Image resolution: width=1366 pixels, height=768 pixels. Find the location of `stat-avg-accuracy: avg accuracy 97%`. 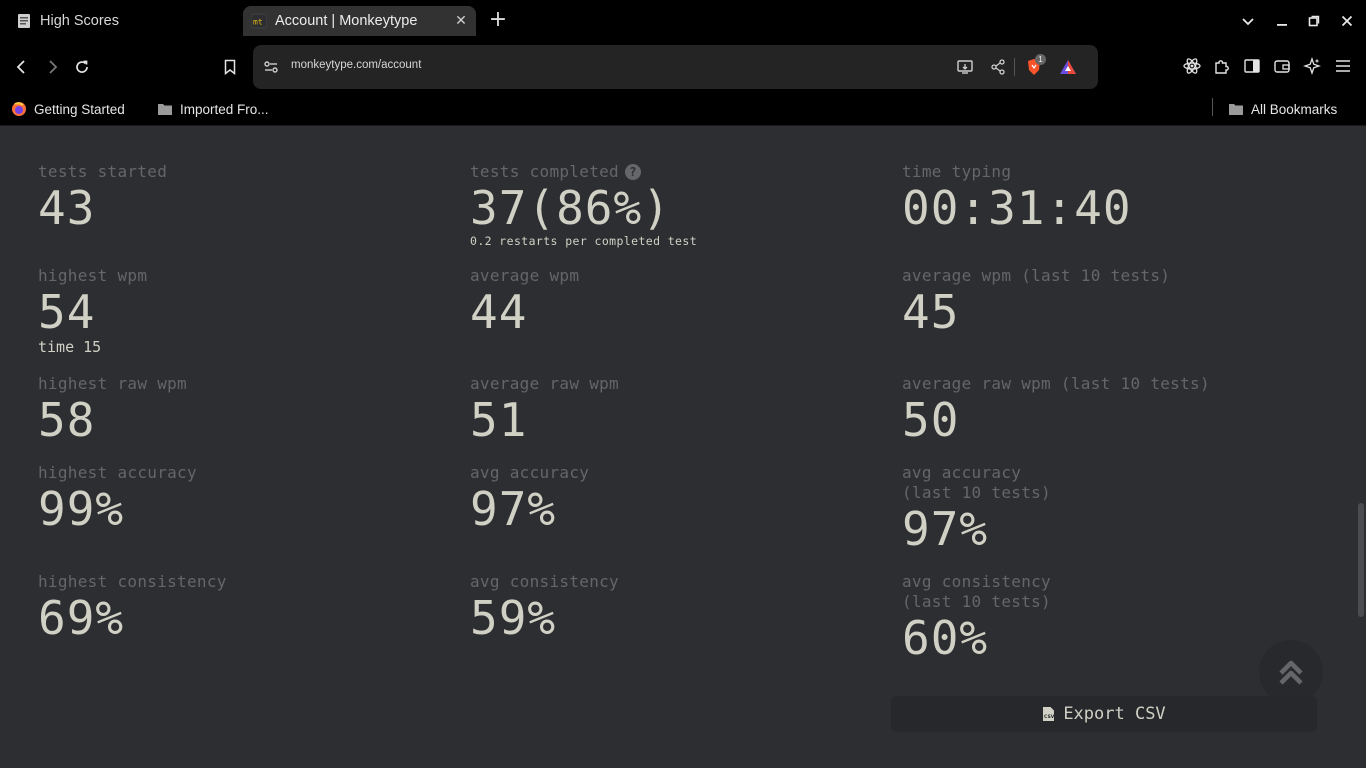

stat-avg-accuracy: avg accuracy 97% is located at coordinates (529, 499).